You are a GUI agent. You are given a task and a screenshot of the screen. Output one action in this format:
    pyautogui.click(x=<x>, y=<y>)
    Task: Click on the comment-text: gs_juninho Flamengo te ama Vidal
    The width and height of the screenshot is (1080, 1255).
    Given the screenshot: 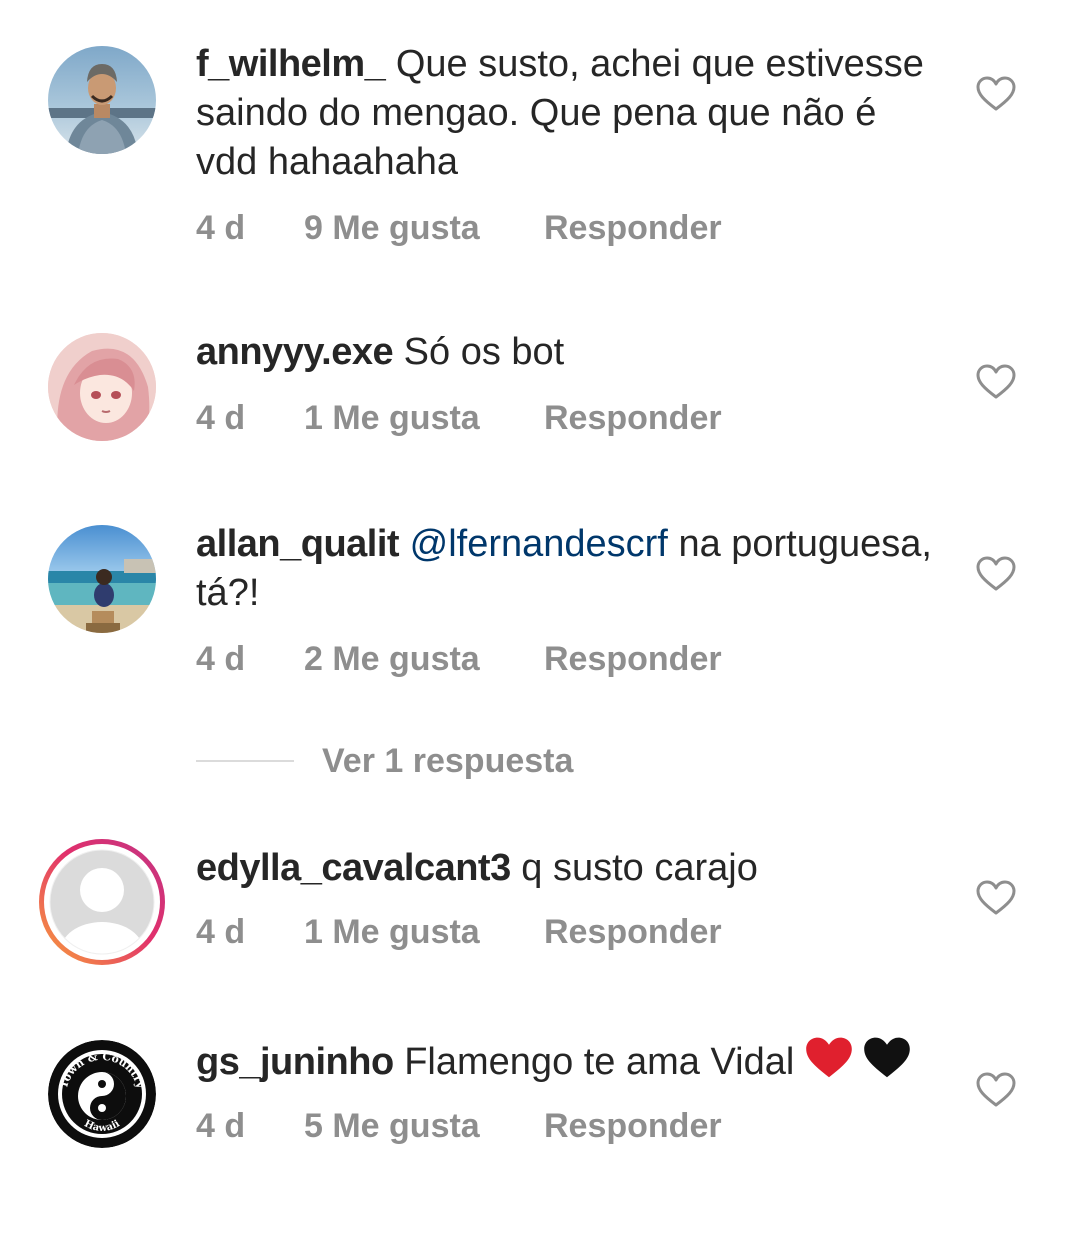 What is the action you would take?
    pyautogui.click(x=566, y=1061)
    